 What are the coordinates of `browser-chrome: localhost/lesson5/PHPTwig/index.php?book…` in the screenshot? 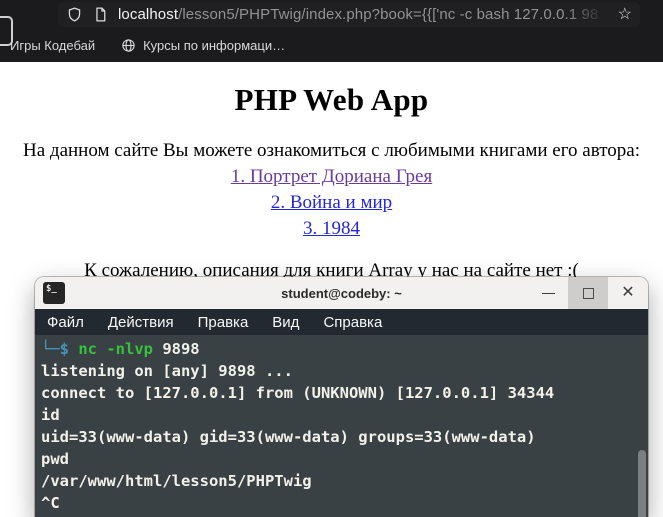 It's located at (331, 31).